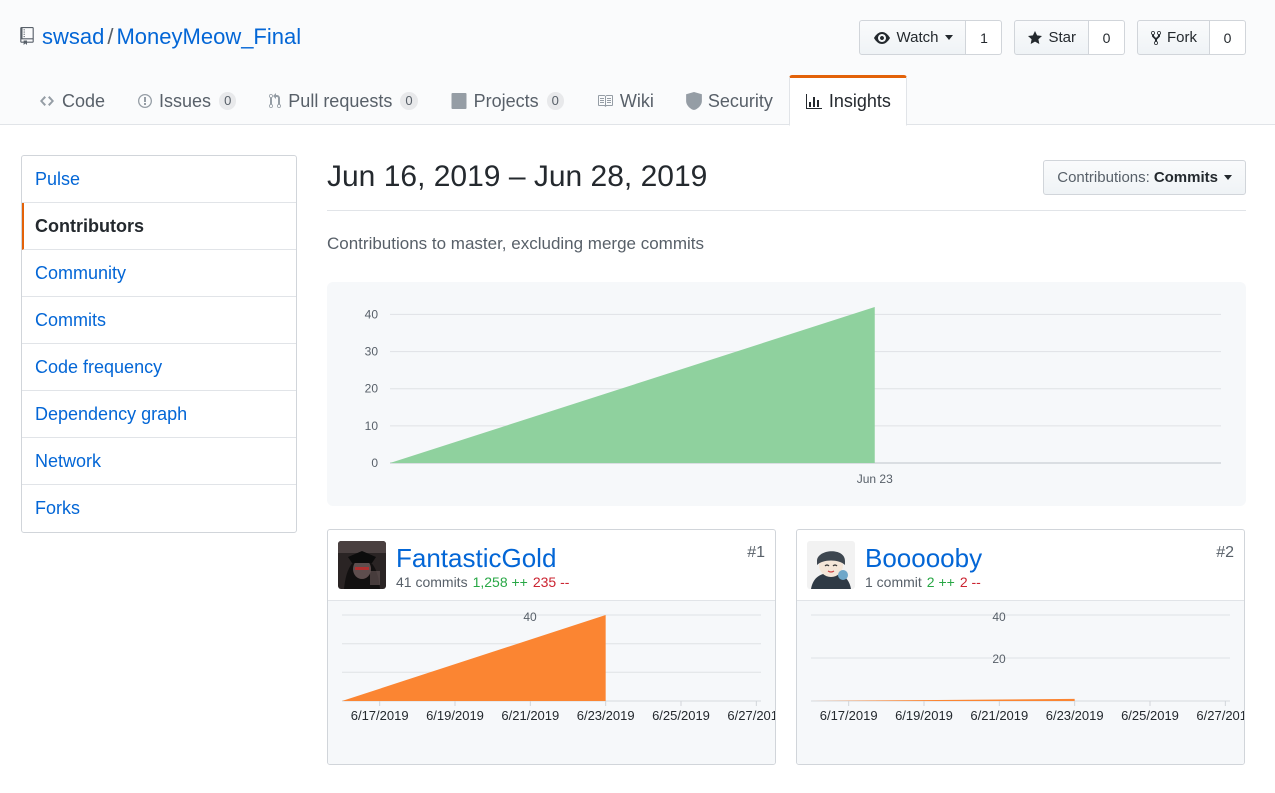 The width and height of the screenshot is (1275, 793). Describe the element at coordinates (786, 210) in the screenshot. I see `divider` at that location.